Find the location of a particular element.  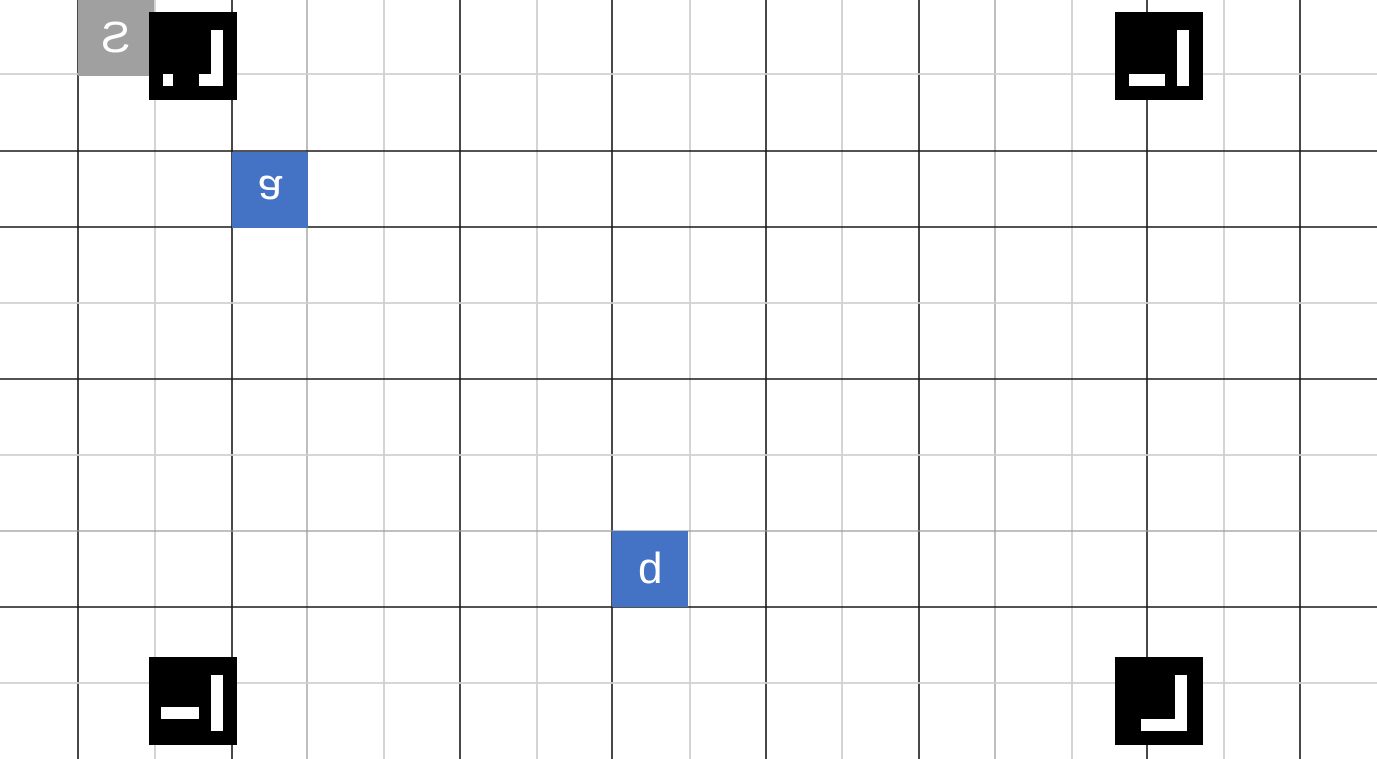

marker-bottom-right is located at coordinates (1159, 701).